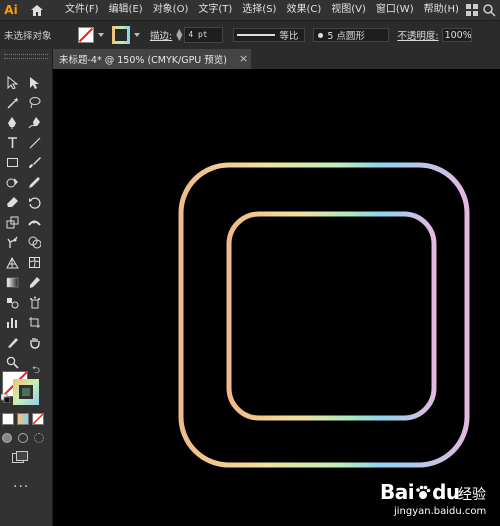 The height and width of the screenshot is (526, 500). I want to click on menu-window: 窗口(W), so click(395, 10).